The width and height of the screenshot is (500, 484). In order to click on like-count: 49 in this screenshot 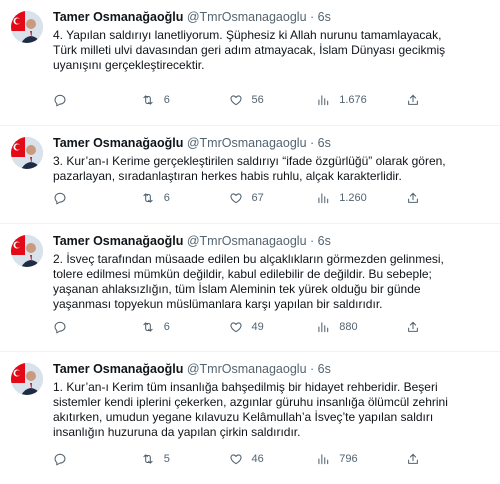, I will do `click(257, 327)`.